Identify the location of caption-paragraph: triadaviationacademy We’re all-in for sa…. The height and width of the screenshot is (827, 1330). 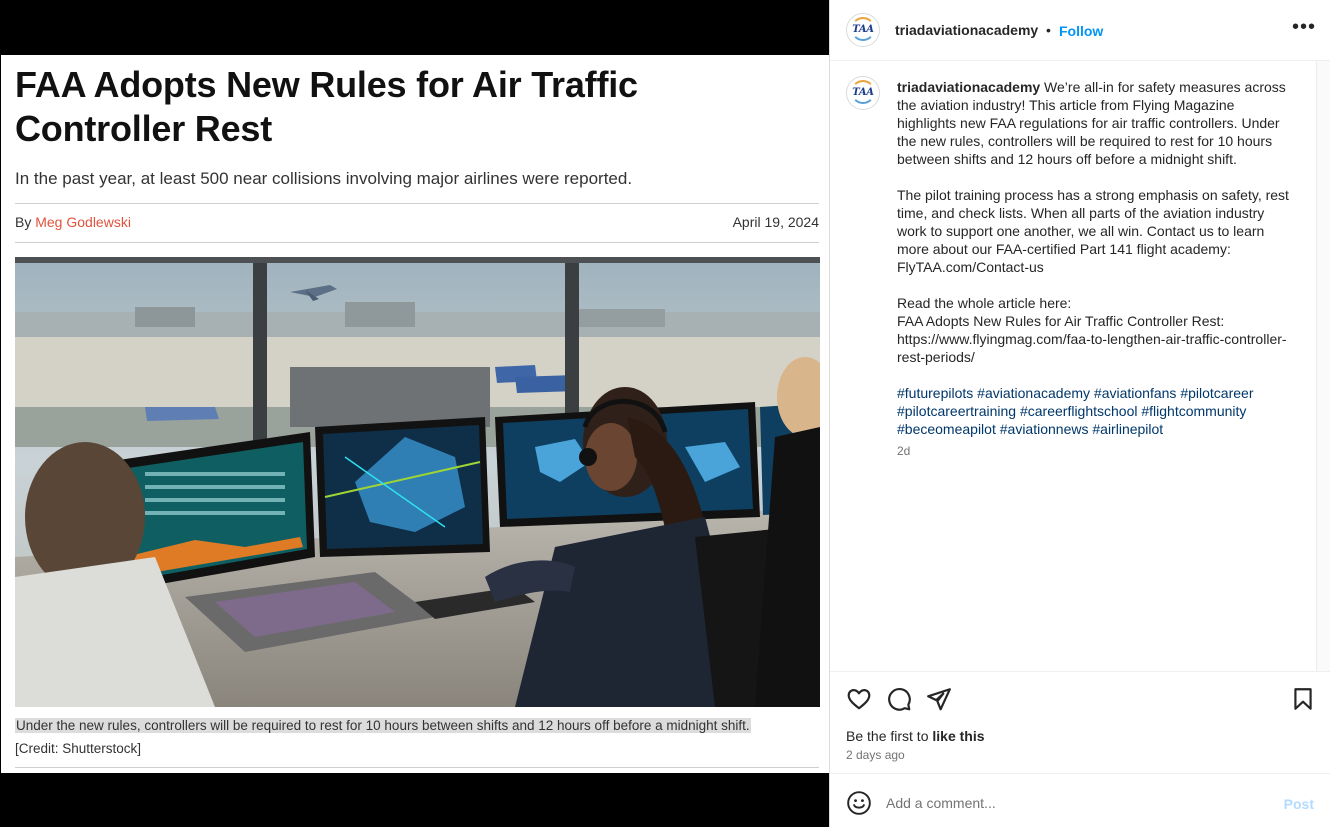
(1093, 123).